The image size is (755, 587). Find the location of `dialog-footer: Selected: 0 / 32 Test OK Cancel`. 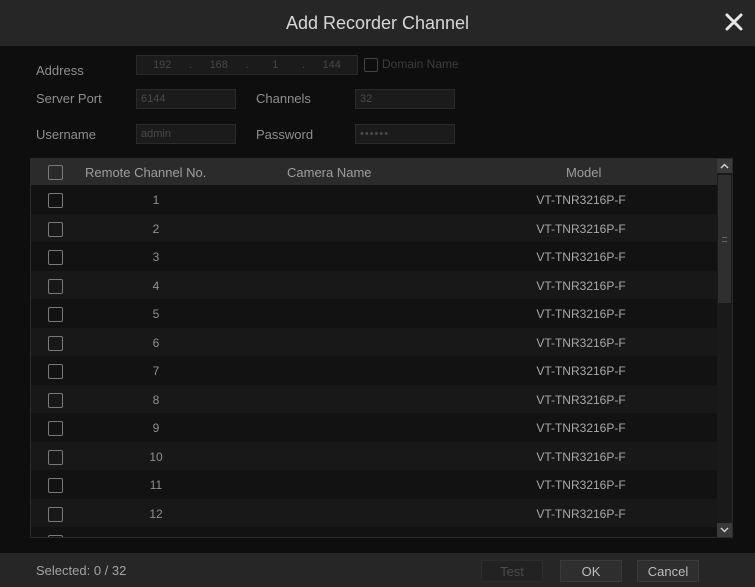

dialog-footer: Selected: 0 / 32 Test OK Cancel is located at coordinates (377, 570).